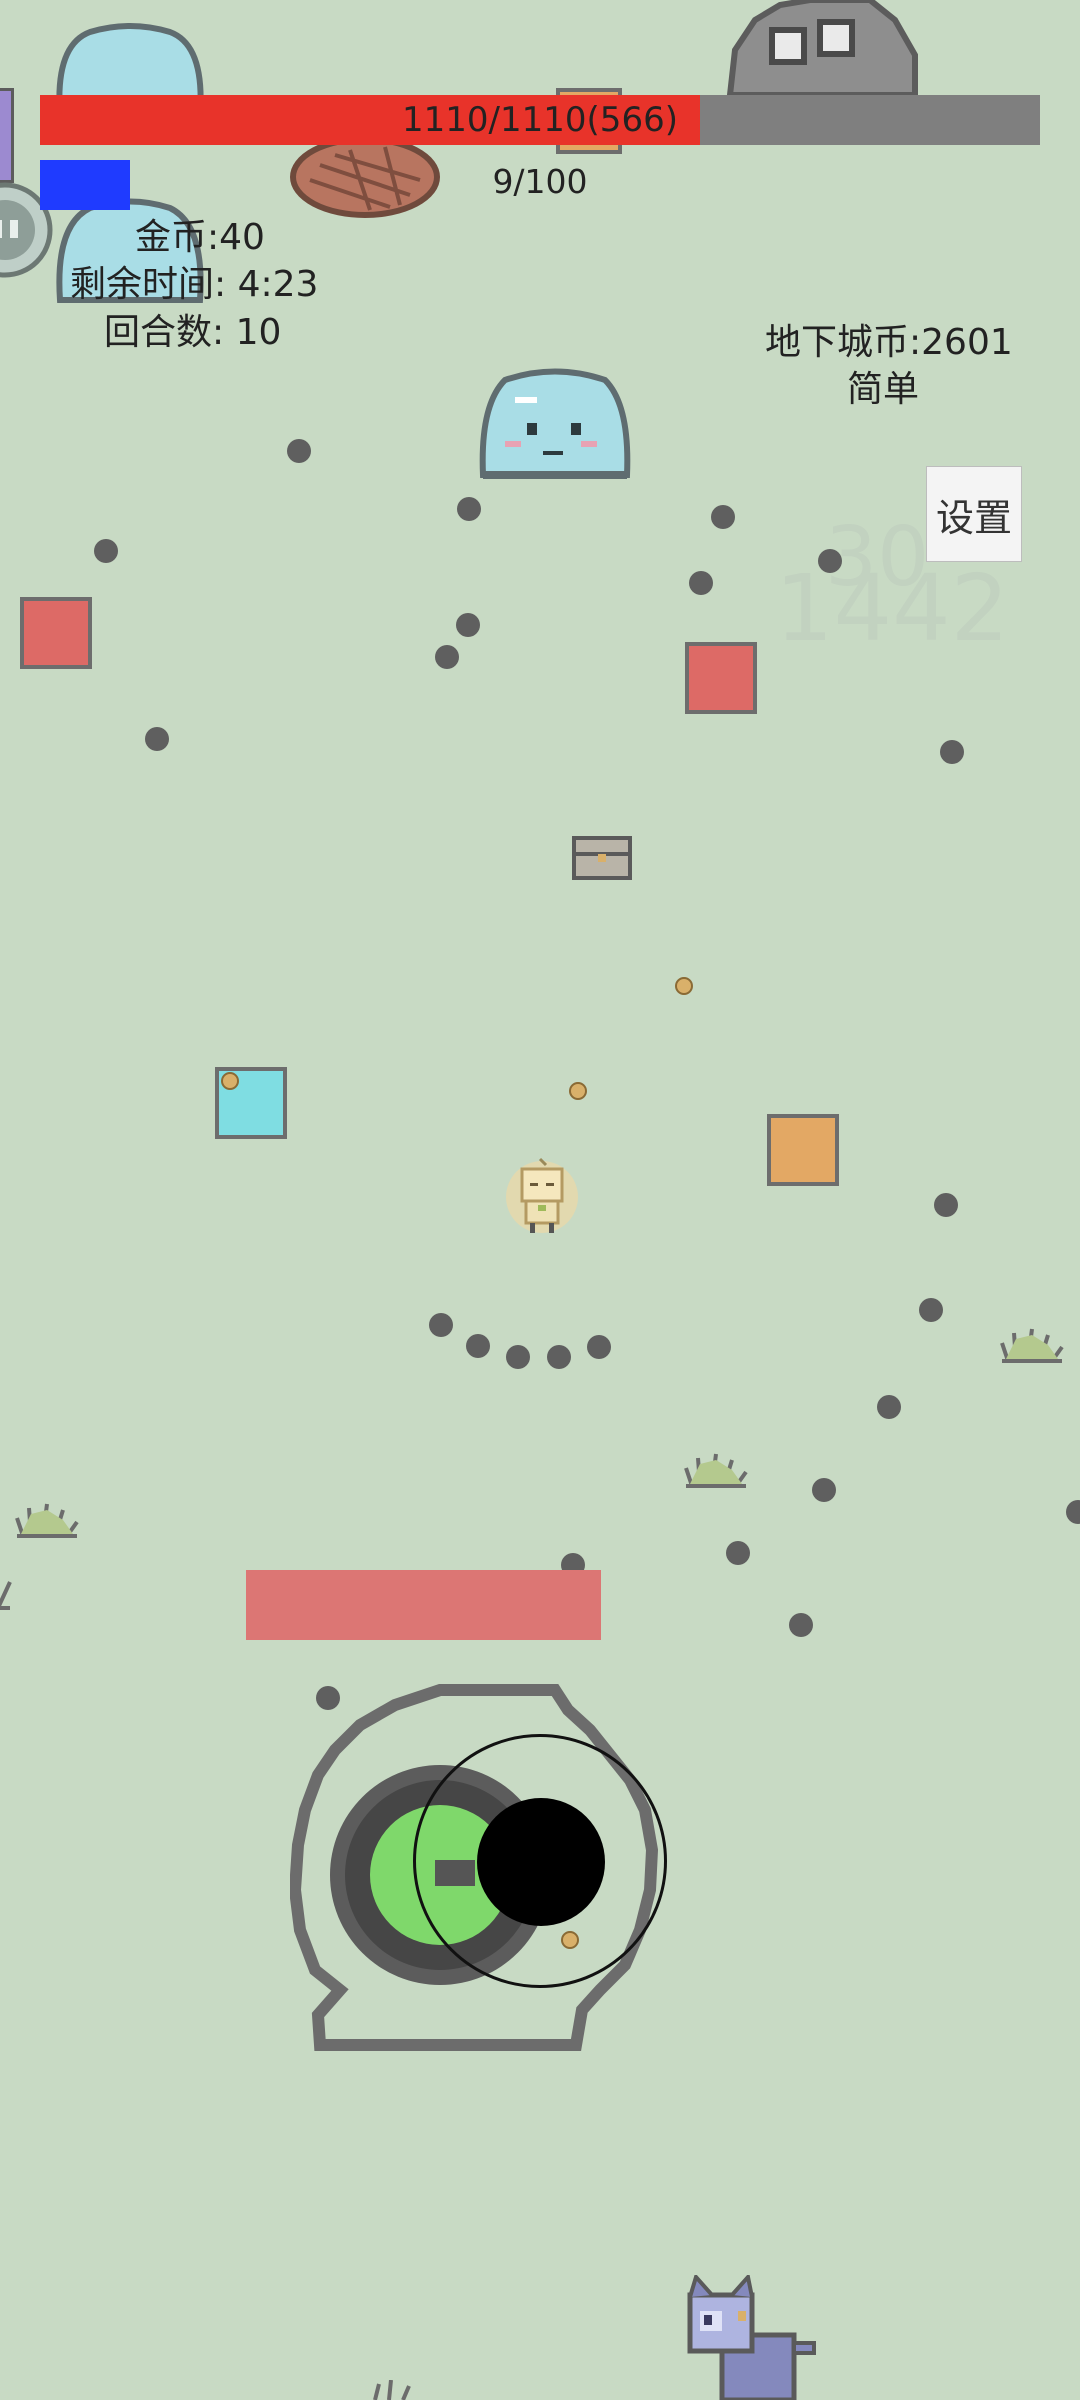 This screenshot has width=1080, height=2400. I want to click on player-hp-text: 1110/1110(566), so click(540, 120).